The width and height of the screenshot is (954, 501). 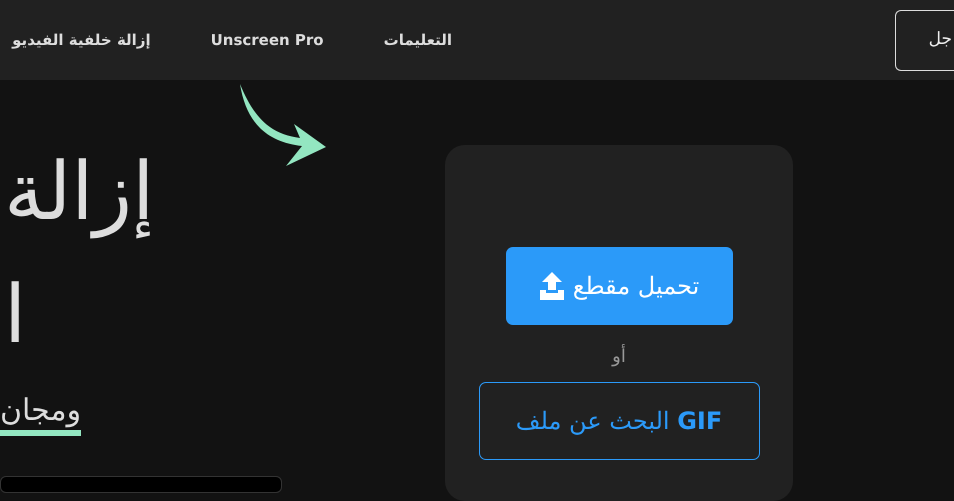 What do you see at coordinates (267, 40) in the screenshot?
I see `nav-link: Unscreen Pro` at bounding box center [267, 40].